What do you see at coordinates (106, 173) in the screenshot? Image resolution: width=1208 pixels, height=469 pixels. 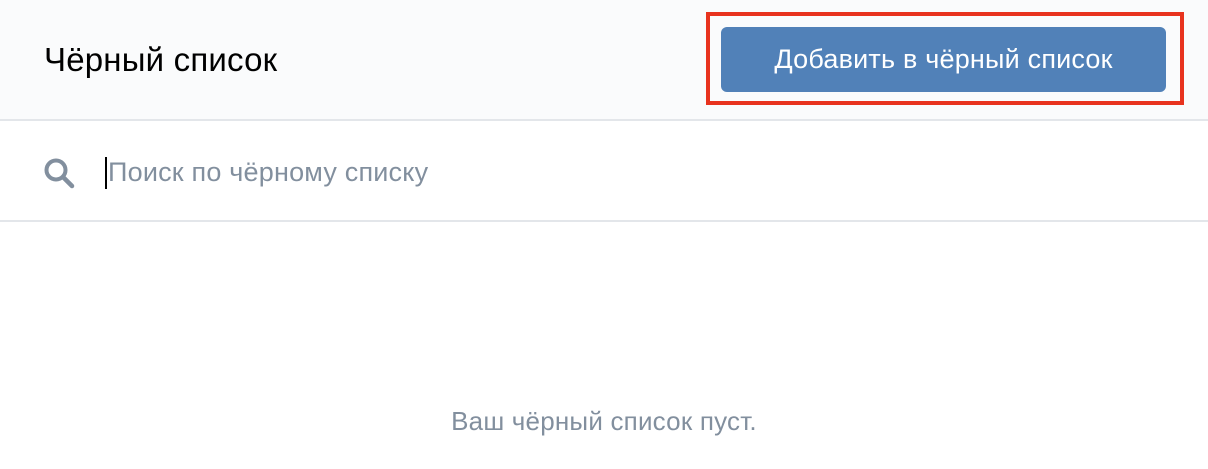 I see `text-cursor` at bounding box center [106, 173].